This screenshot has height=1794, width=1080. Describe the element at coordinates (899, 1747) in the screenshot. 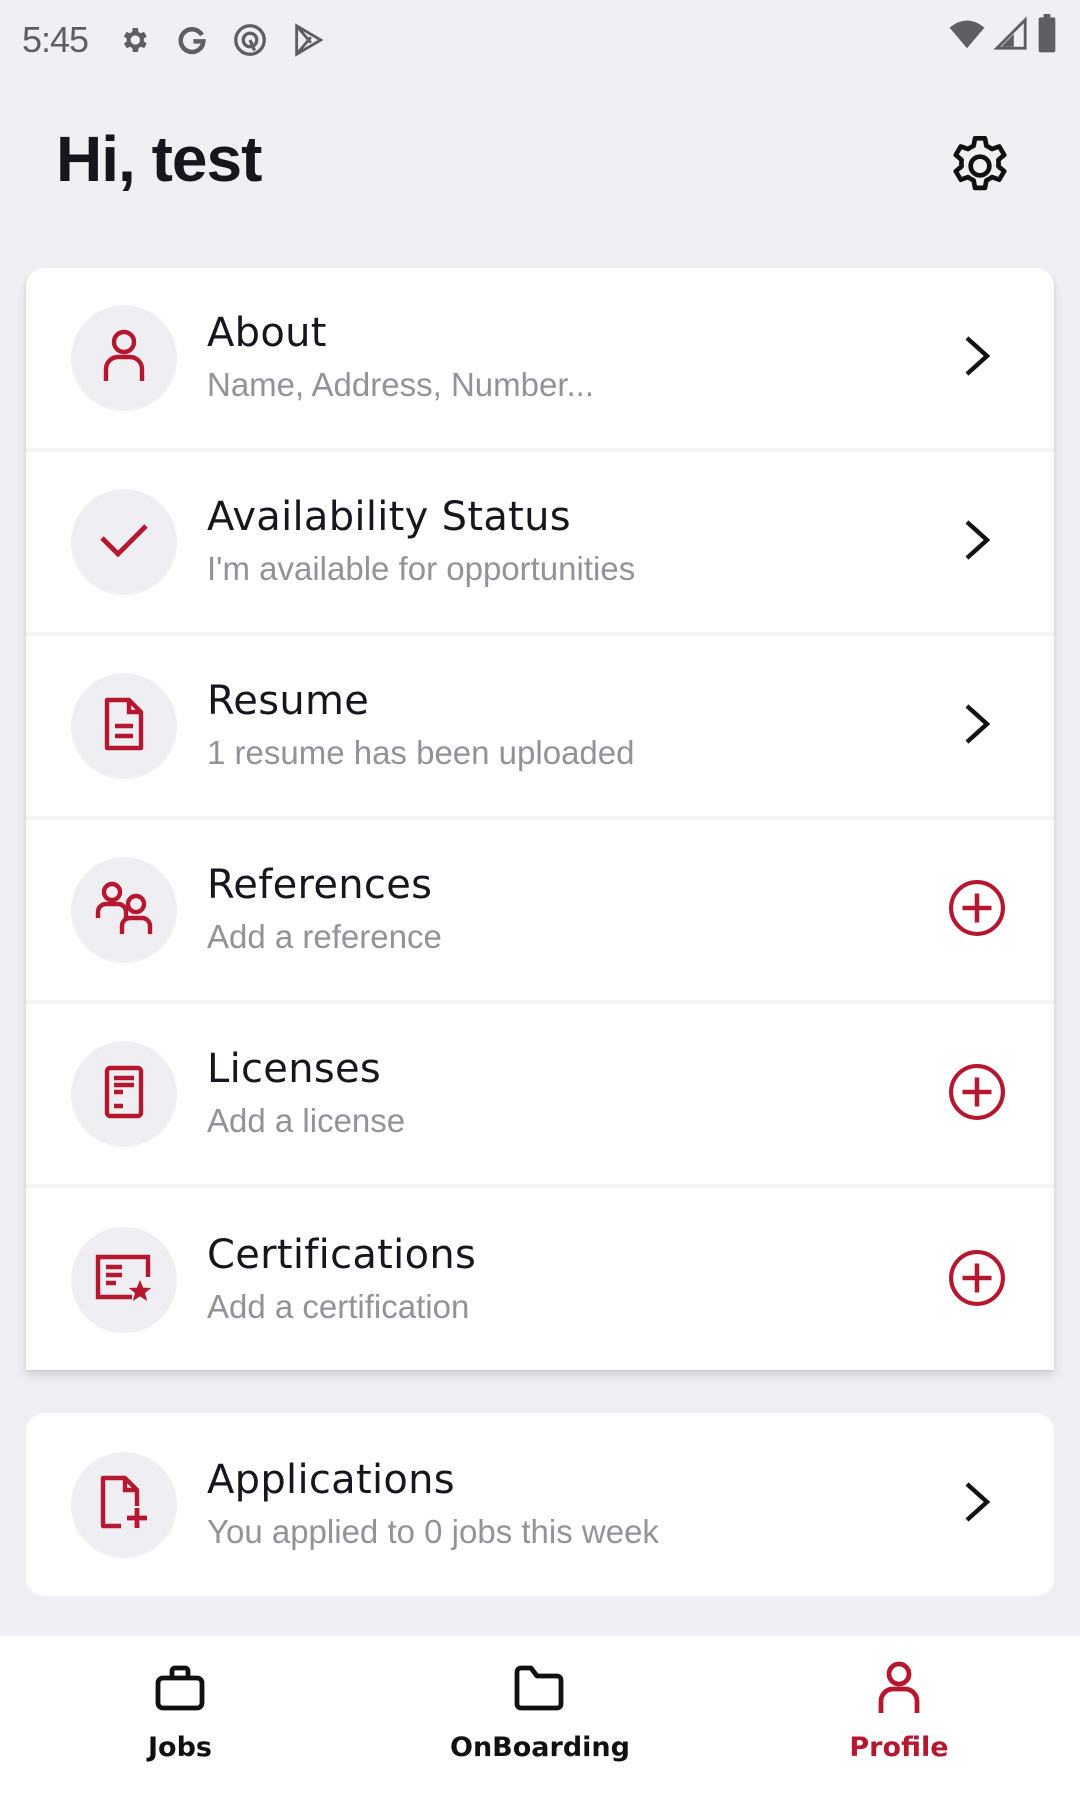

I see `nav-label: Profile` at that location.